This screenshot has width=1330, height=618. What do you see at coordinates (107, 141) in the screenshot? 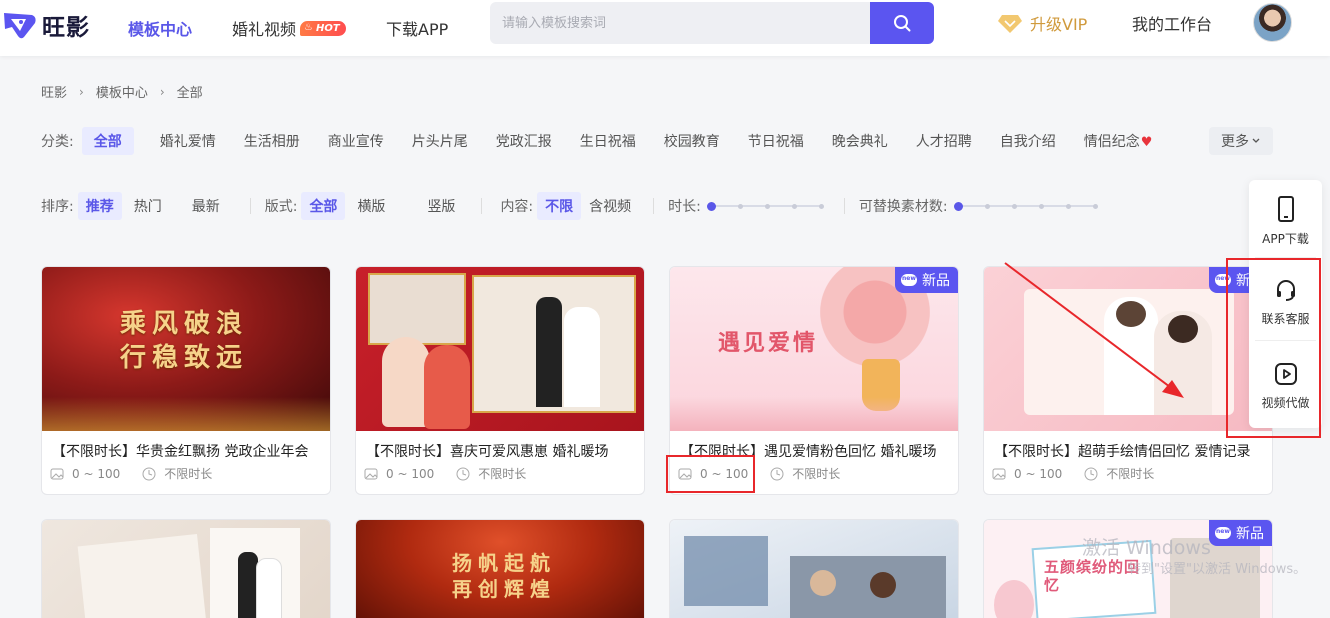
I see `category-all: 全部` at bounding box center [107, 141].